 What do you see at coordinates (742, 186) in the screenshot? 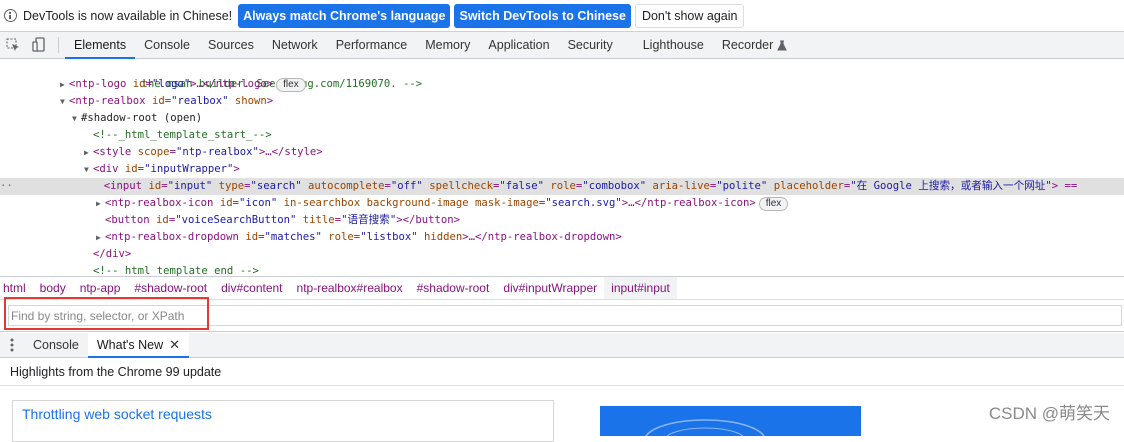
I see `attr-value: "polite"` at bounding box center [742, 186].